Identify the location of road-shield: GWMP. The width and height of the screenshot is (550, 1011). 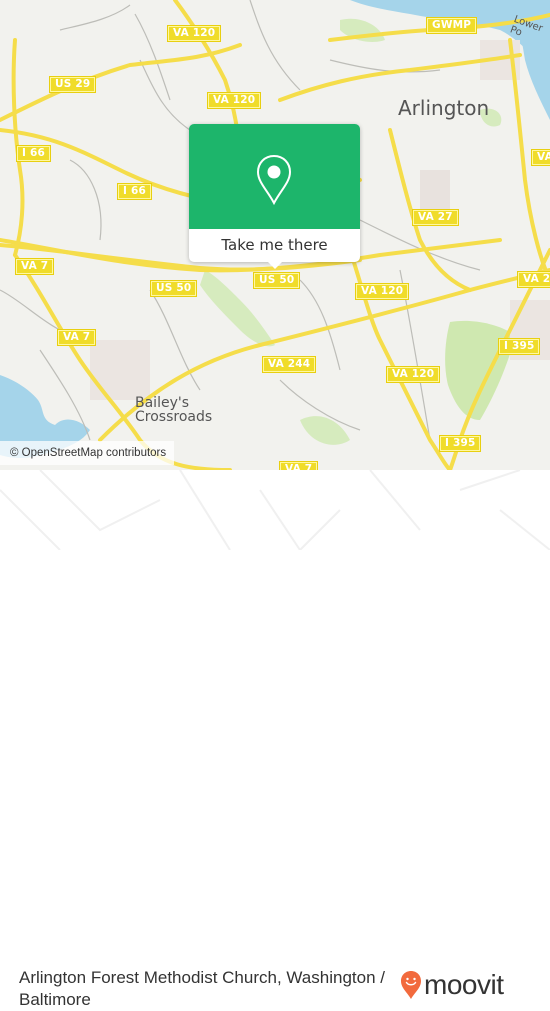
(451, 25).